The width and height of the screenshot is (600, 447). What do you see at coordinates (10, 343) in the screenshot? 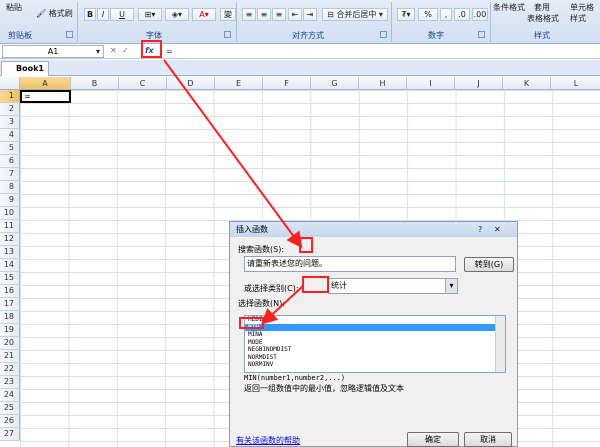
I see `row-header-20: 20` at bounding box center [10, 343].